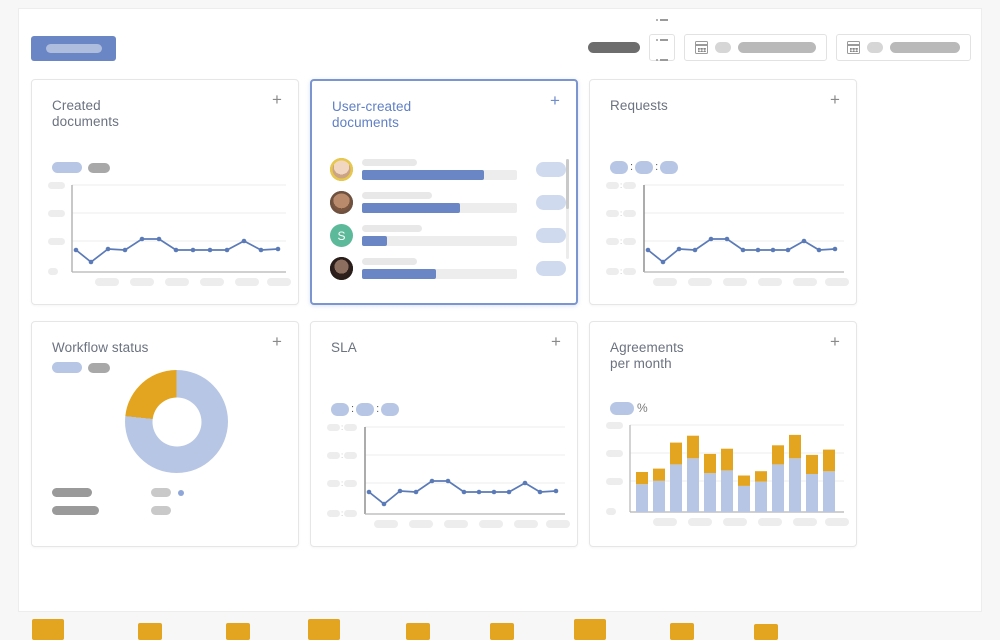 The width and height of the screenshot is (1000, 640). I want to click on list-view-button, so click(662, 39).